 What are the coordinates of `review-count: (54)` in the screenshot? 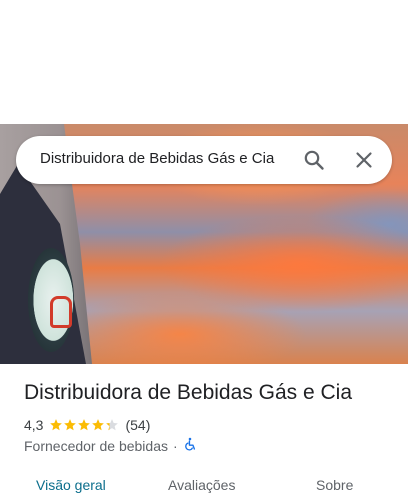 It's located at (137, 425).